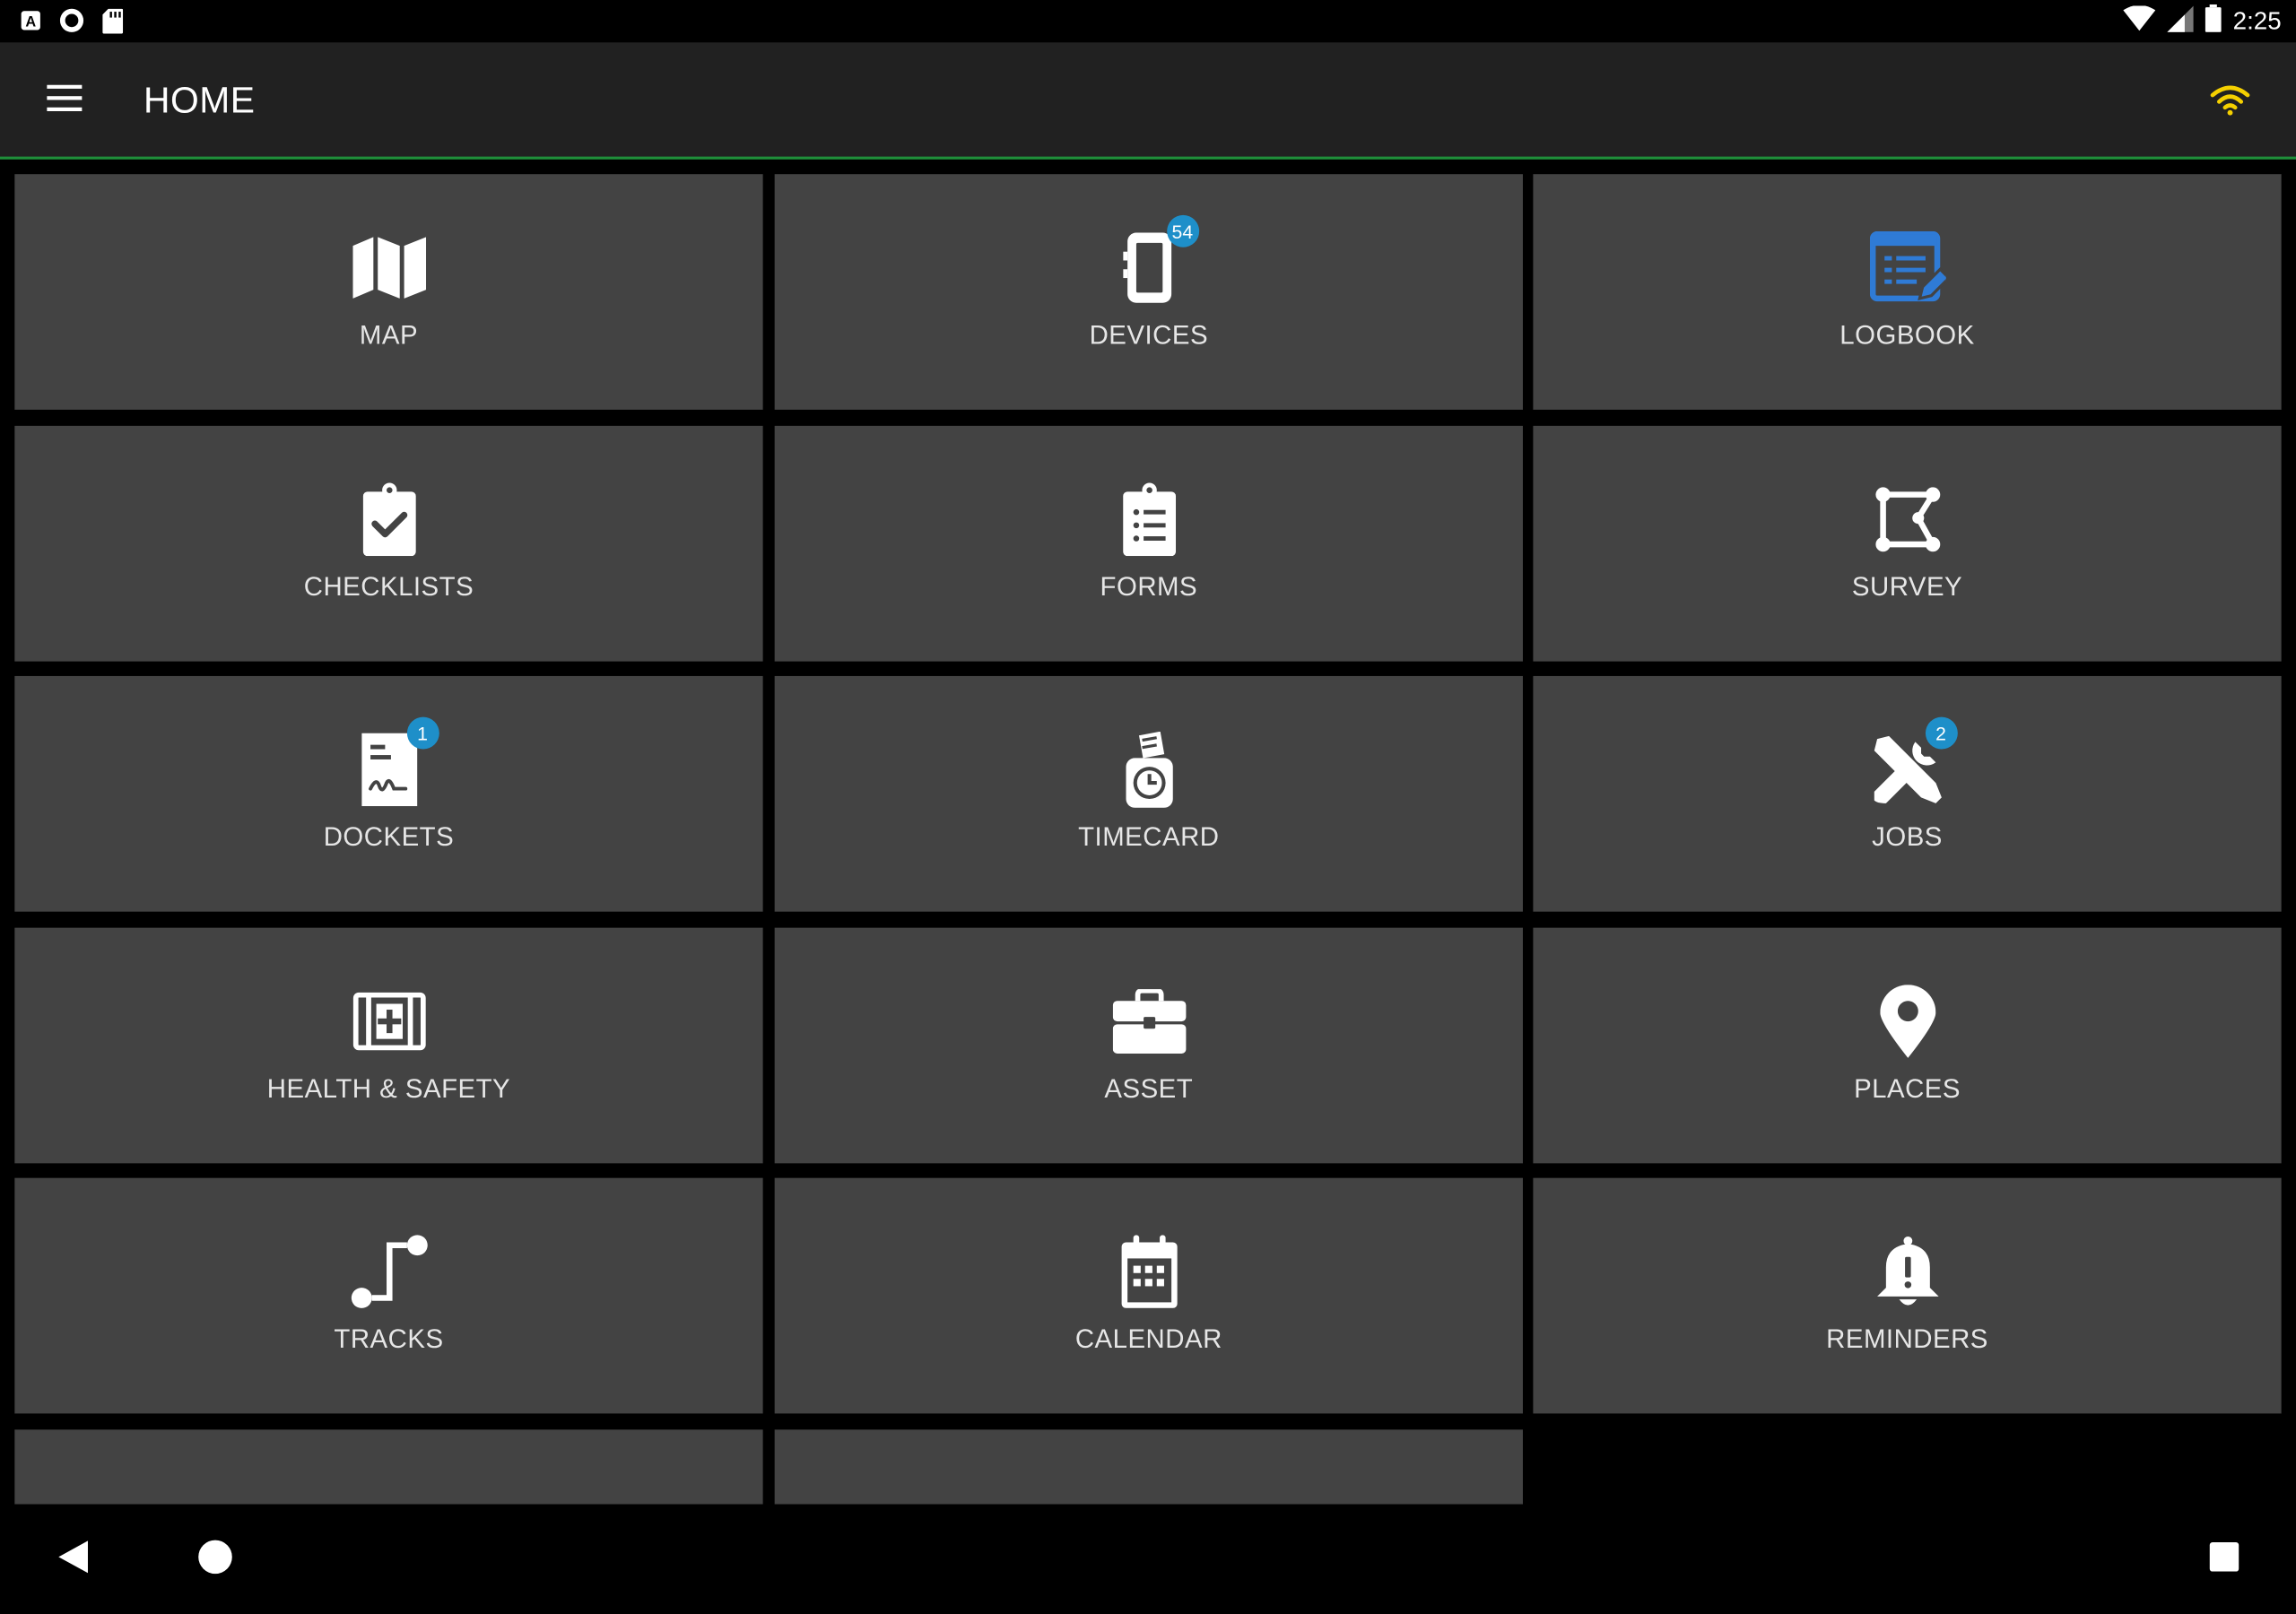 Image resolution: width=2296 pixels, height=1614 pixels. I want to click on map-icon, so click(389, 267).